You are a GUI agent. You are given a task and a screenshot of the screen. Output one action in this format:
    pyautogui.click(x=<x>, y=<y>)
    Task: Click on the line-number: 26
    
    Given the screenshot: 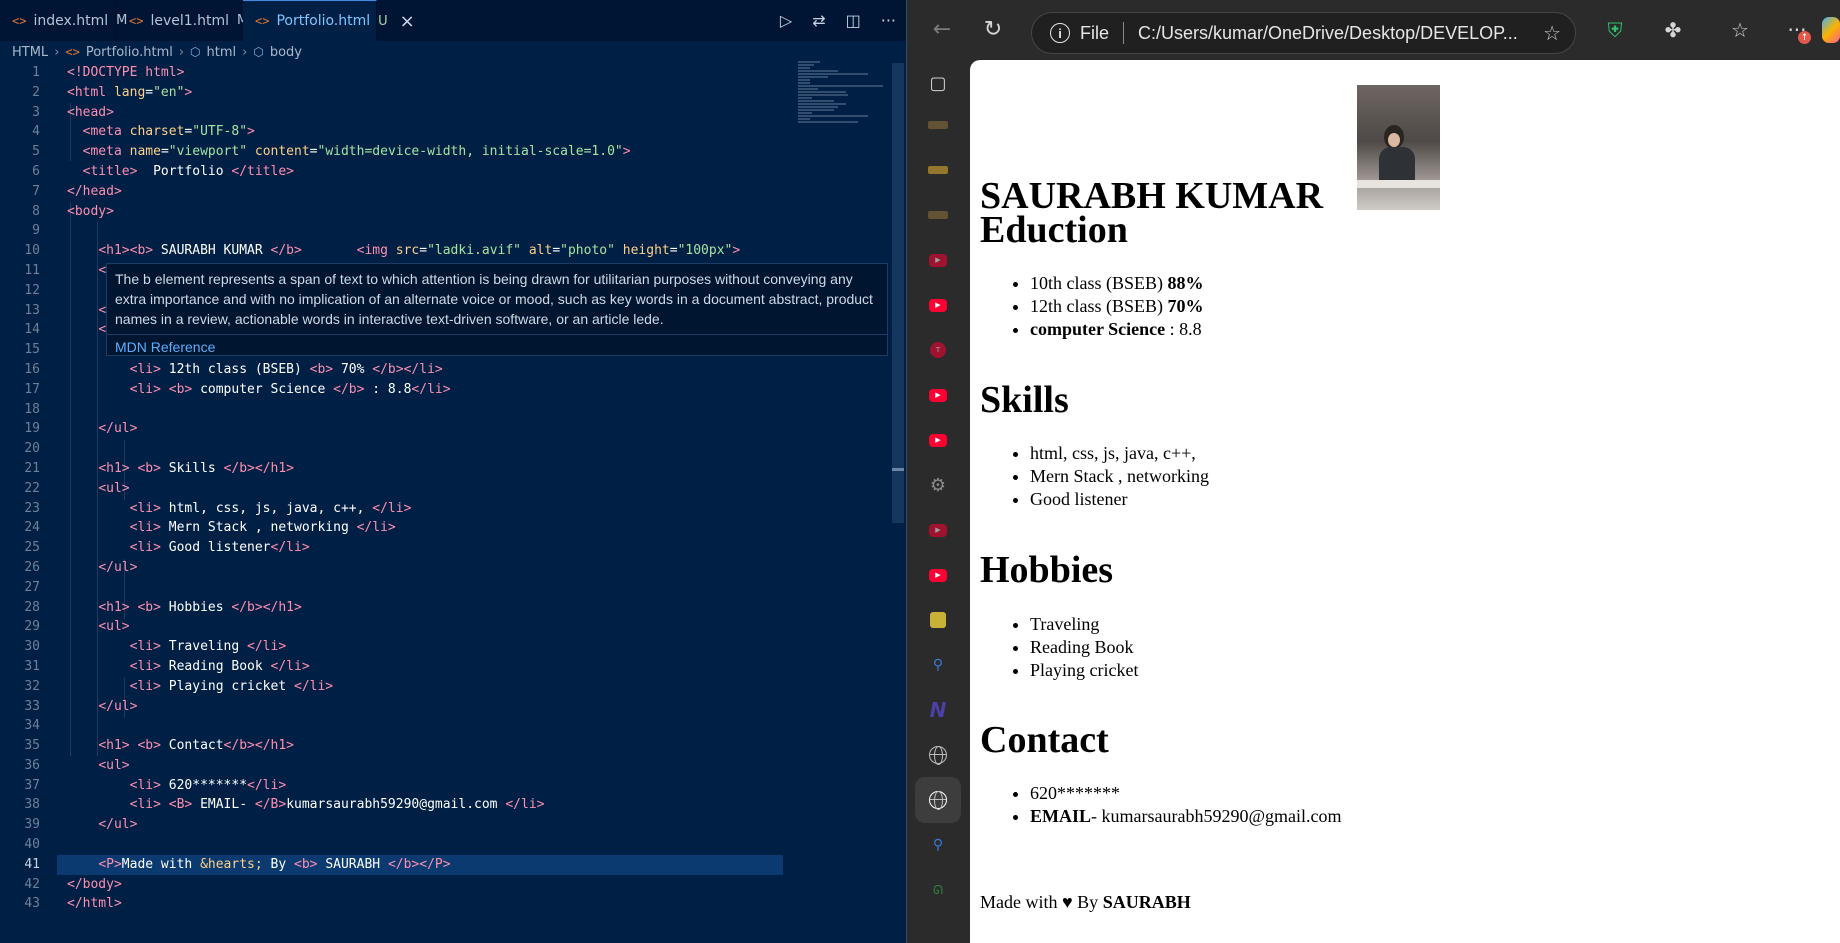 What is the action you would take?
    pyautogui.click(x=32, y=567)
    